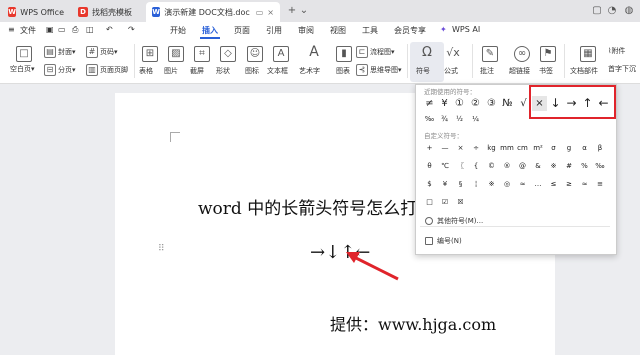 Image resolution: width=640 pixels, height=355 pixels. Describe the element at coordinates (507, 184) in the screenshot. I see `custom-symbol-cell: ◎` at that location.